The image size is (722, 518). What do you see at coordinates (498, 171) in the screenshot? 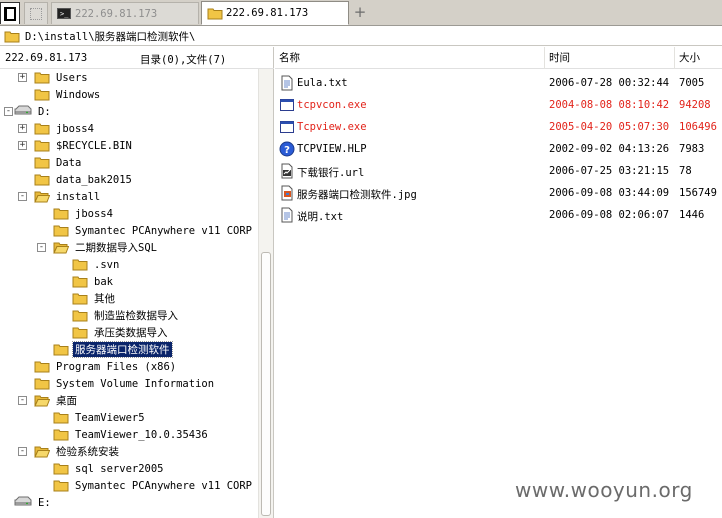
I see `file-row: 下载银行.url 2006-07-25 03:21:15 78` at bounding box center [498, 171].